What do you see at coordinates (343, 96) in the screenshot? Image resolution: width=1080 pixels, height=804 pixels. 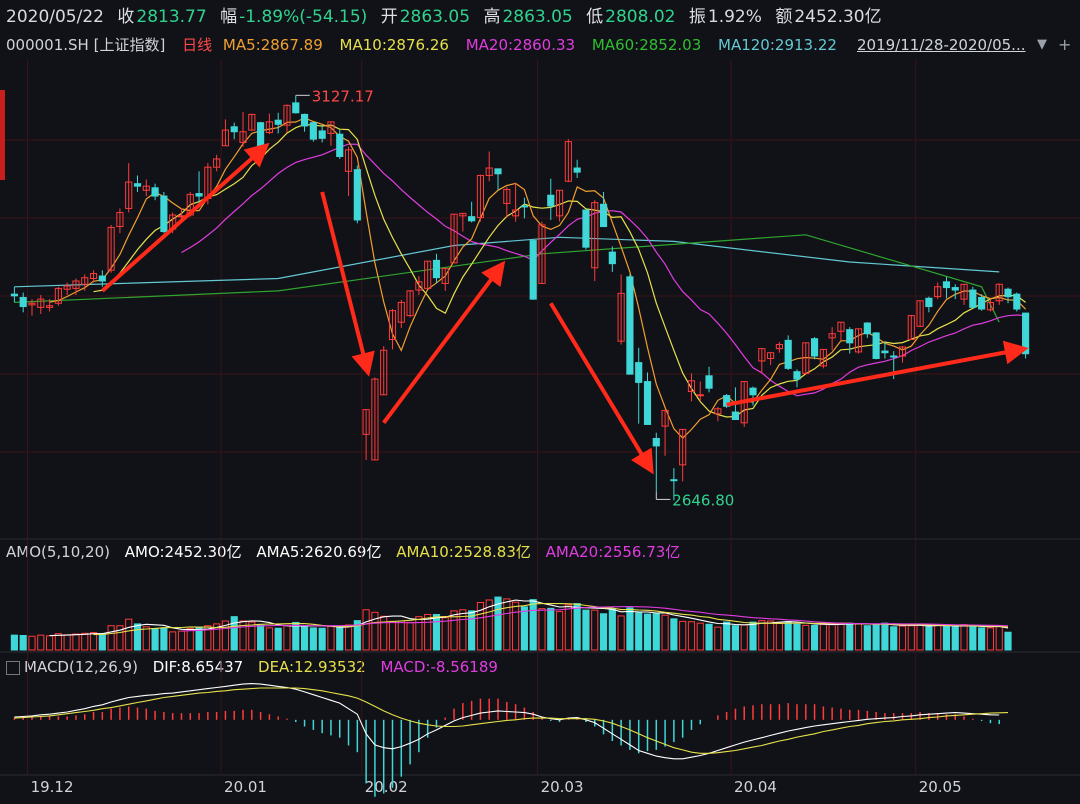 I see `max-label: 3127.17` at bounding box center [343, 96].